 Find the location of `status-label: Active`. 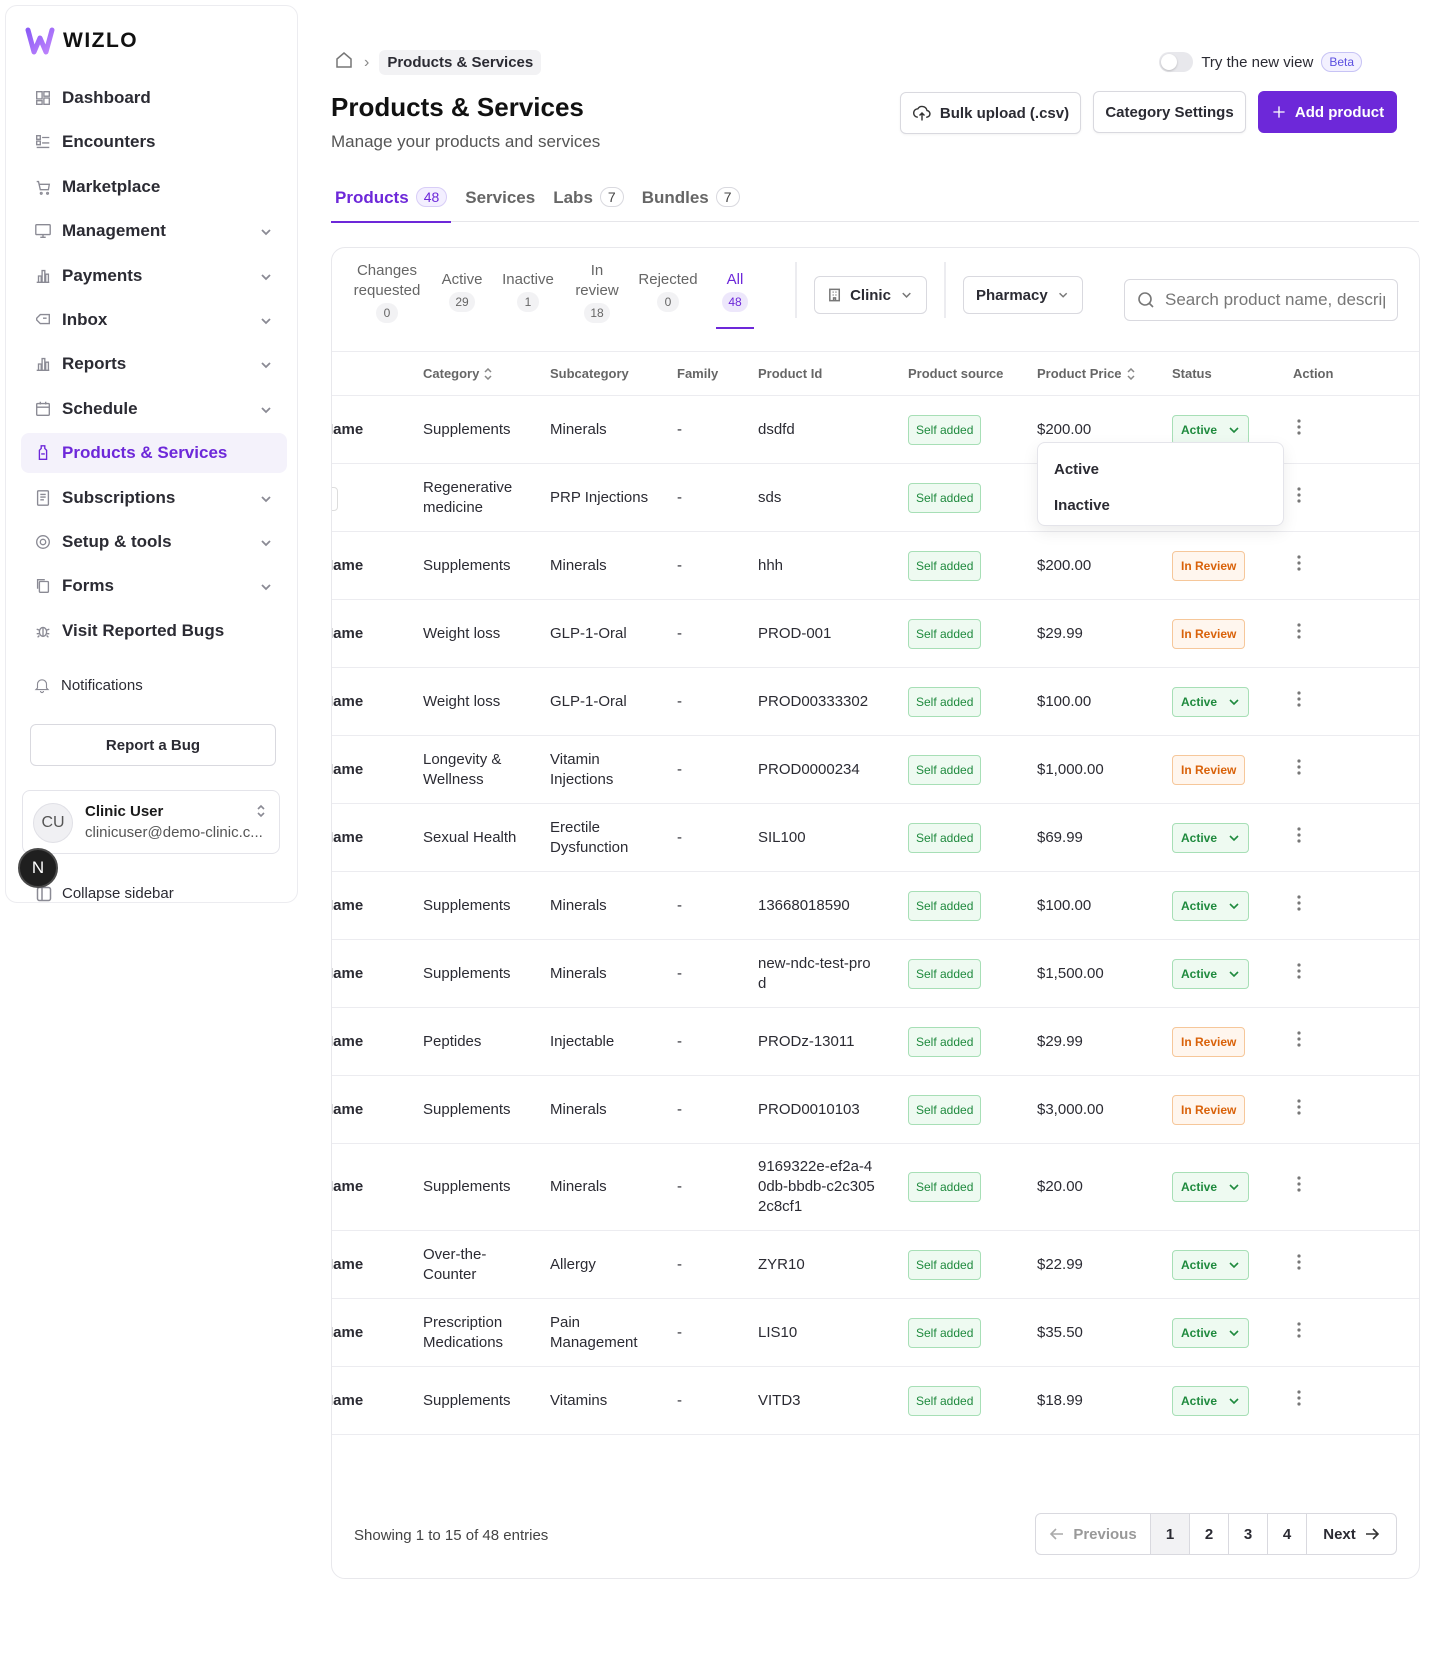

status-label: Active is located at coordinates (1199, 837).